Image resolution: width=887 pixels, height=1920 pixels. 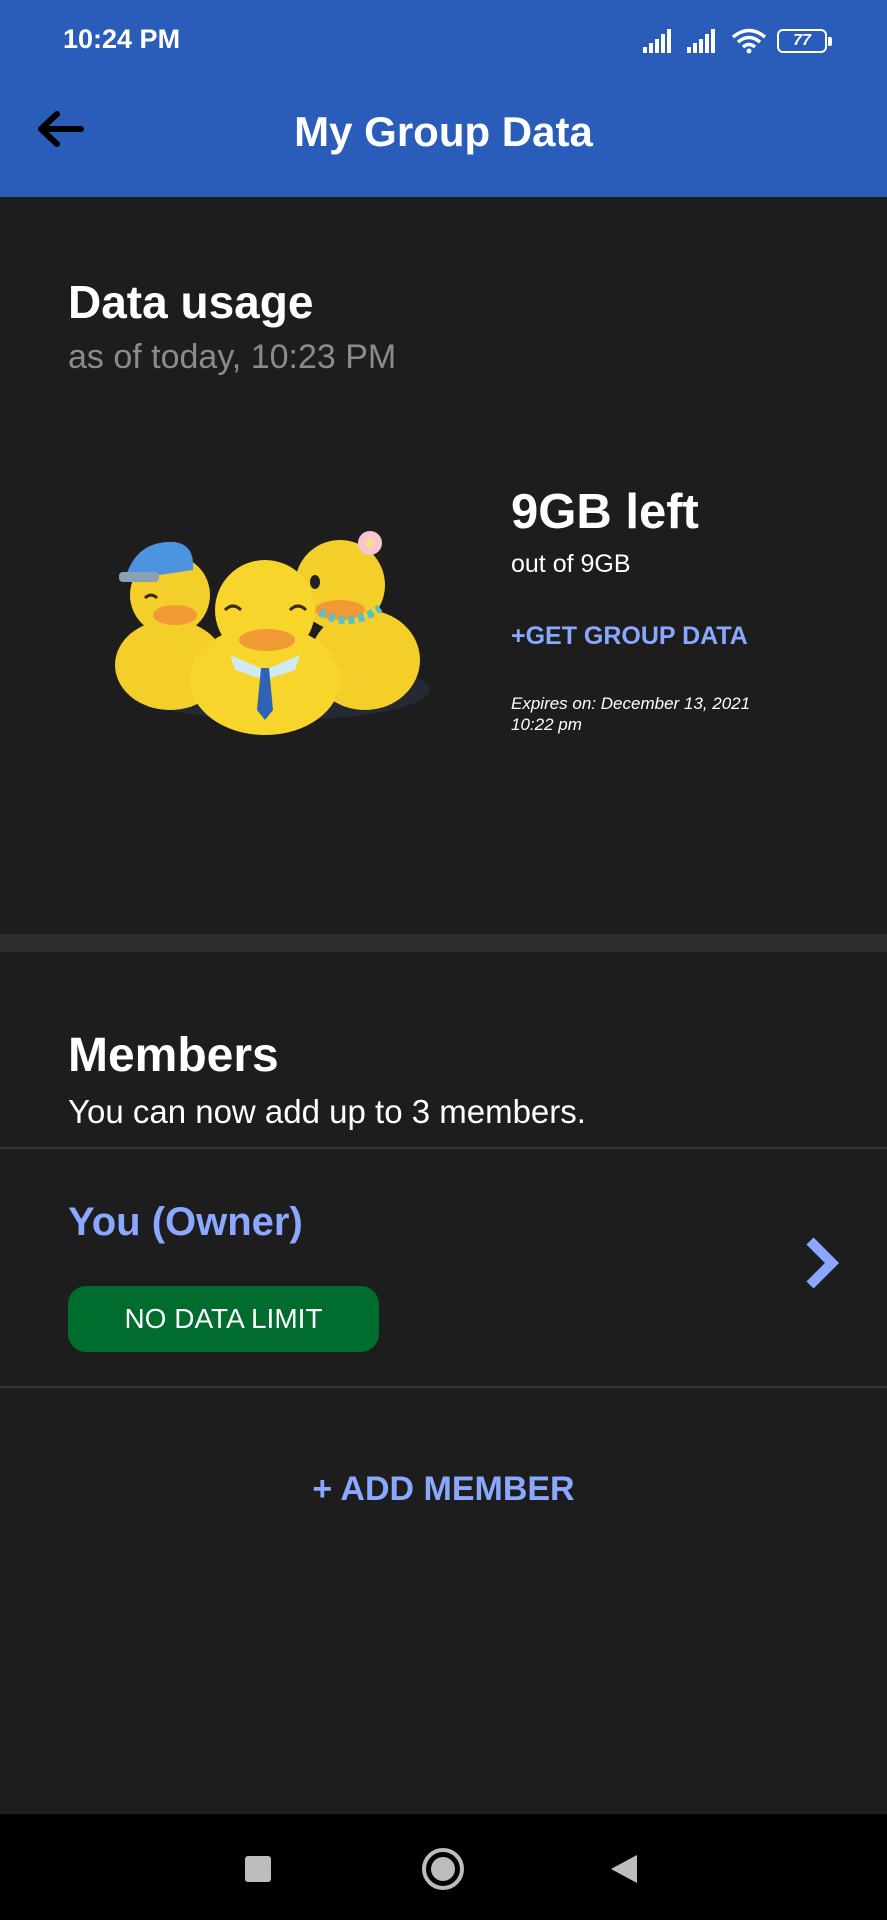 What do you see at coordinates (749, 41) in the screenshot?
I see `wifi-icon` at bounding box center [749, 41].